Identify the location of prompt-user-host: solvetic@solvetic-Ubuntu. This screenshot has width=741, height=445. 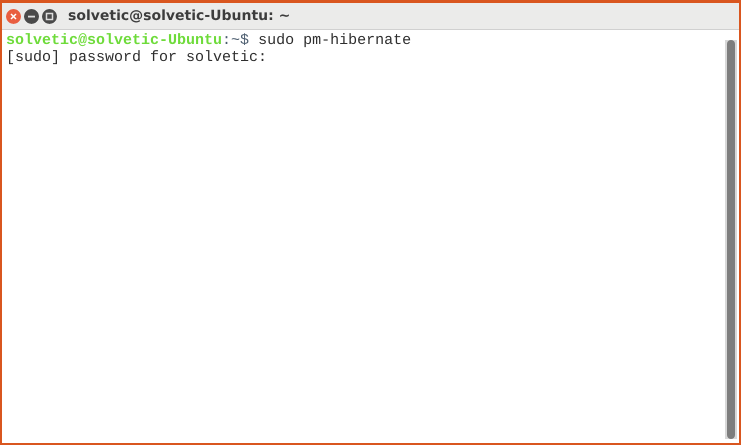
(114, 40).